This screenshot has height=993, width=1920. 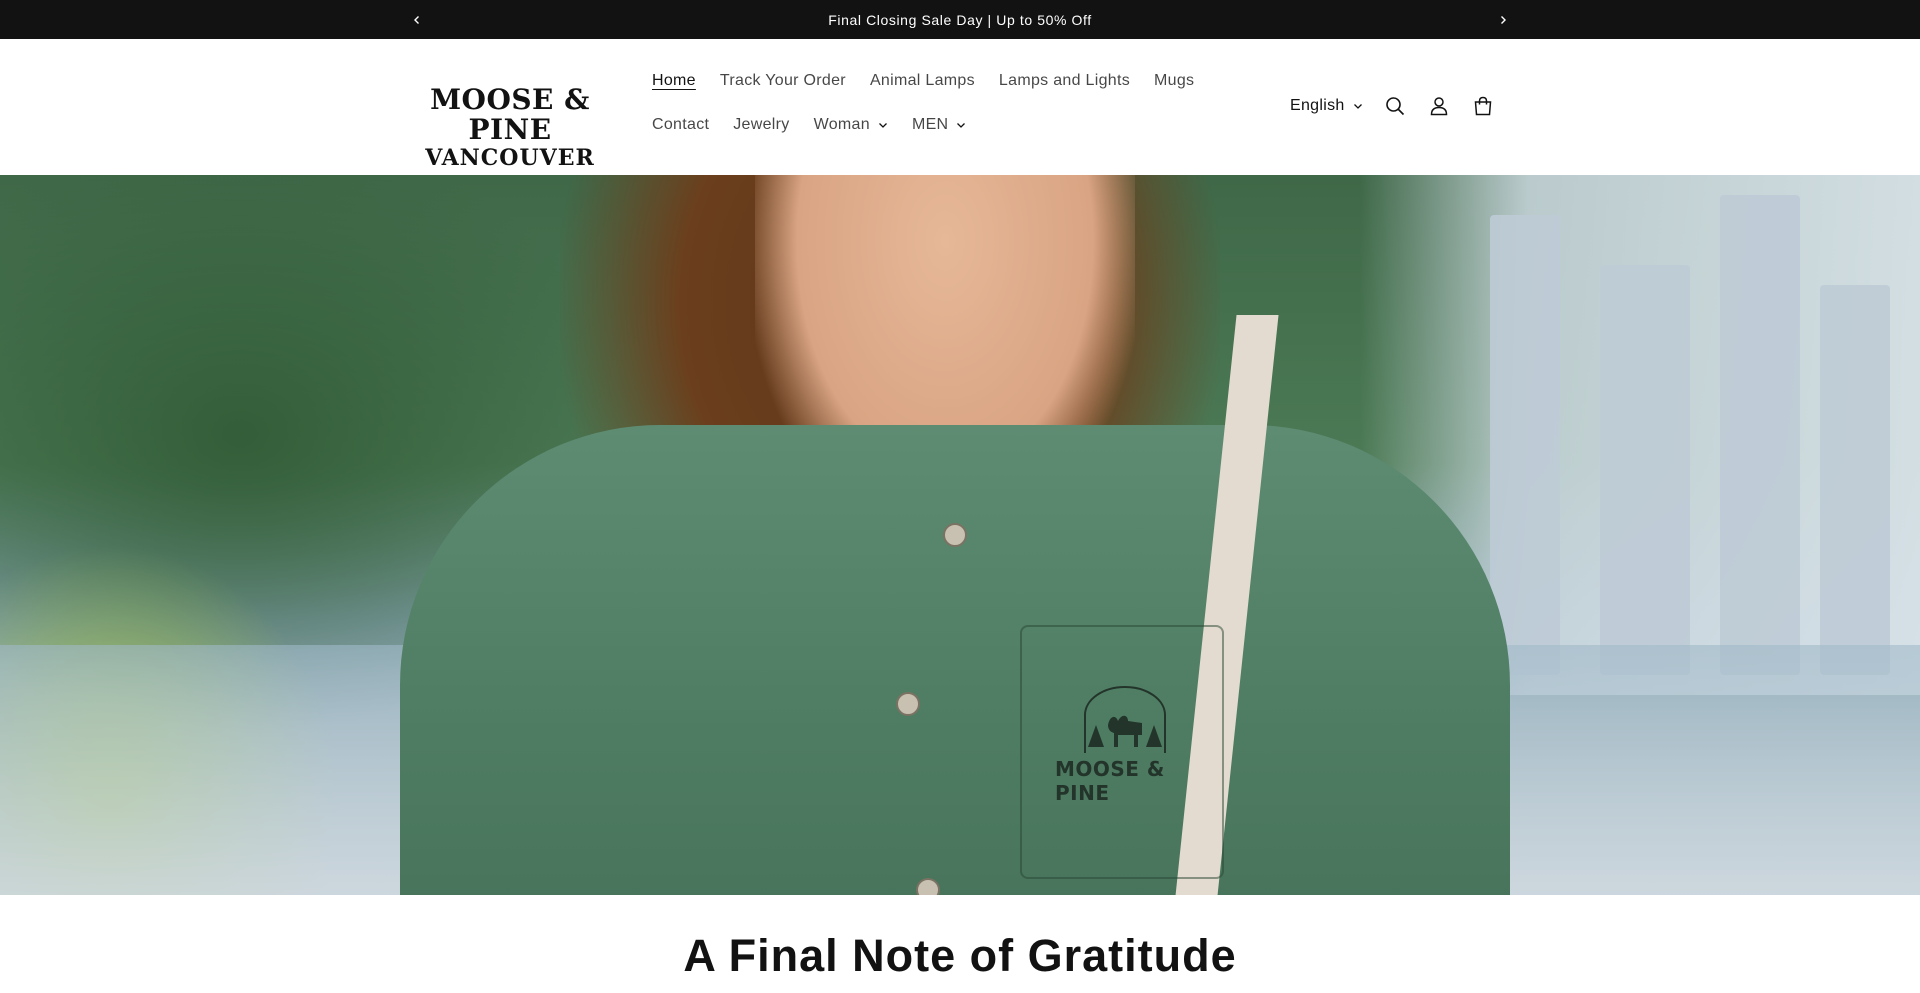 I want to click on announcement-bar: Final Closing Sale Day | Up to 50% Off, so click(x=960, y=19).